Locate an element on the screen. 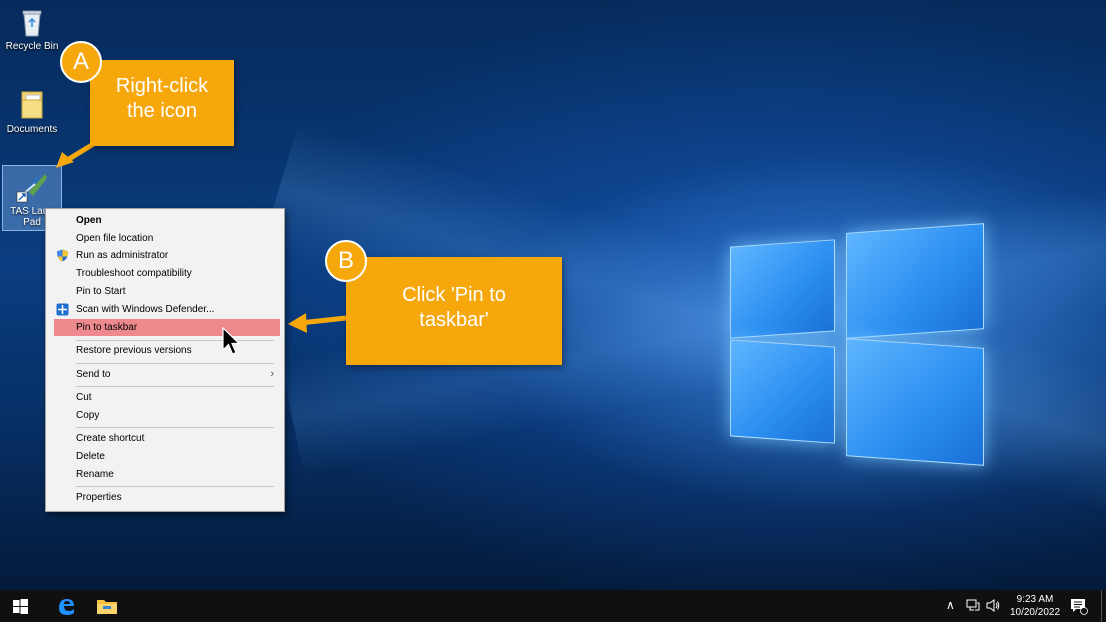  callout-text: the icon is located at coordinates (162, 111).